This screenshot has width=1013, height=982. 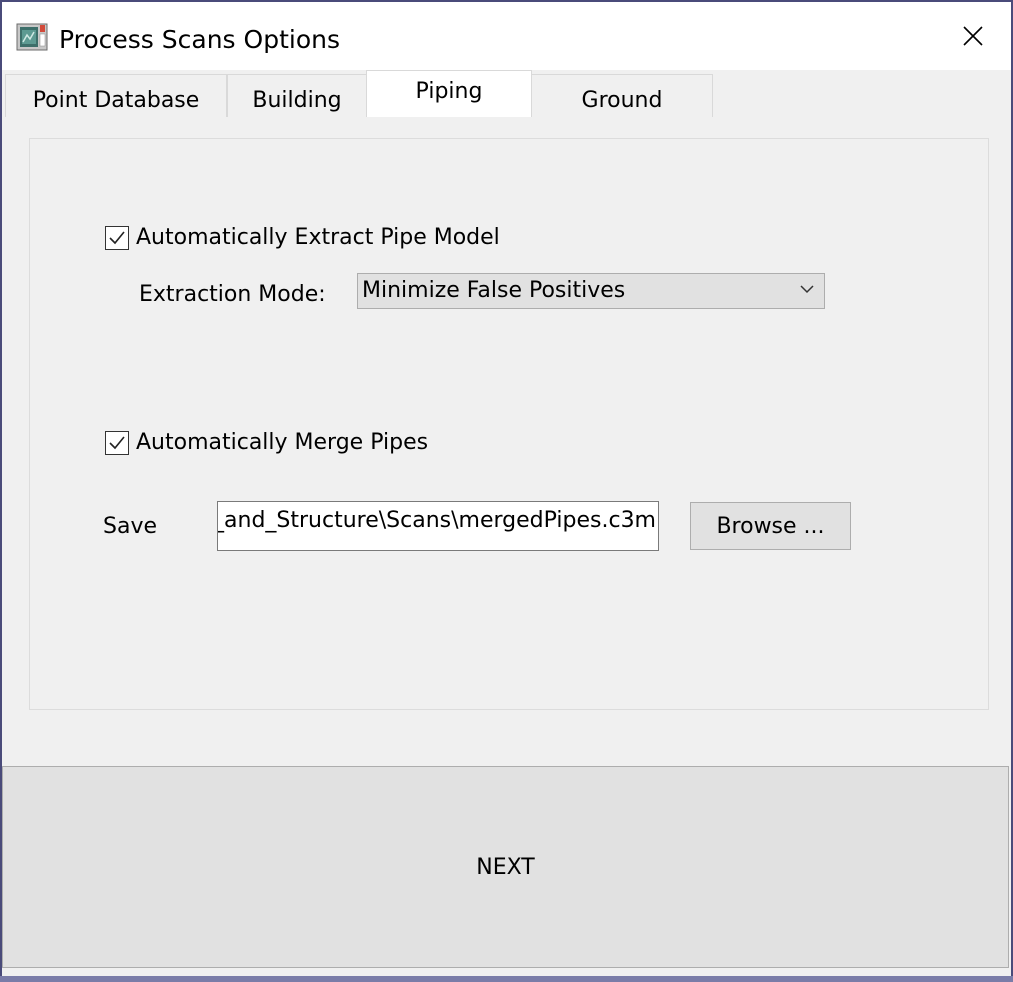 I want to click on merge-pipes-label: Automatically Merge Pipes, so click(x=282, y=442).